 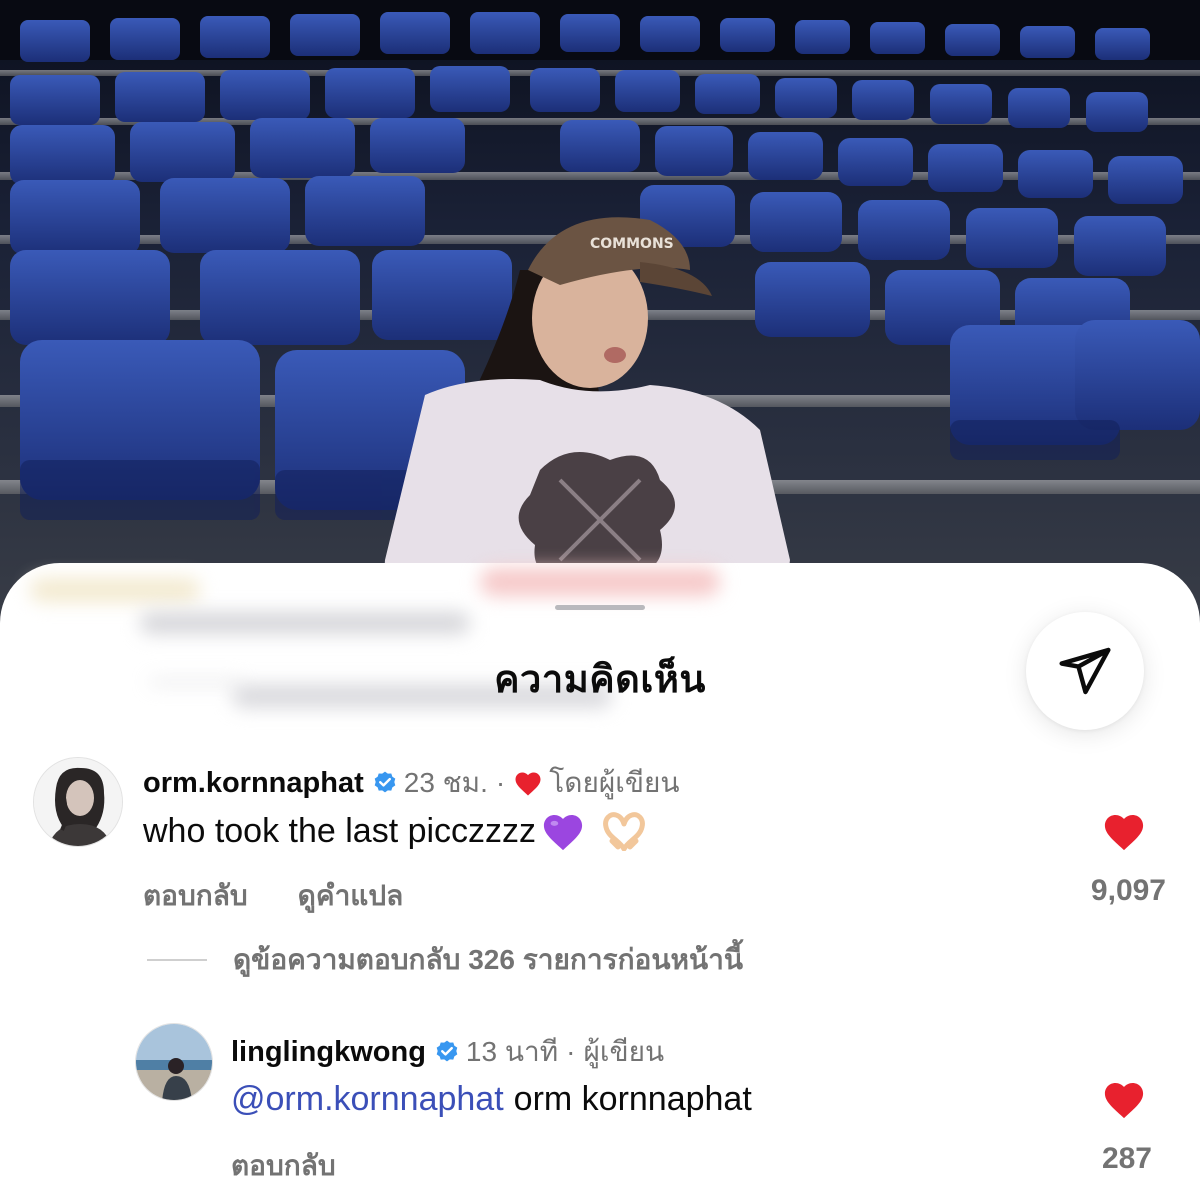 I want to click on send-icon, so click(x=1085, y=671).